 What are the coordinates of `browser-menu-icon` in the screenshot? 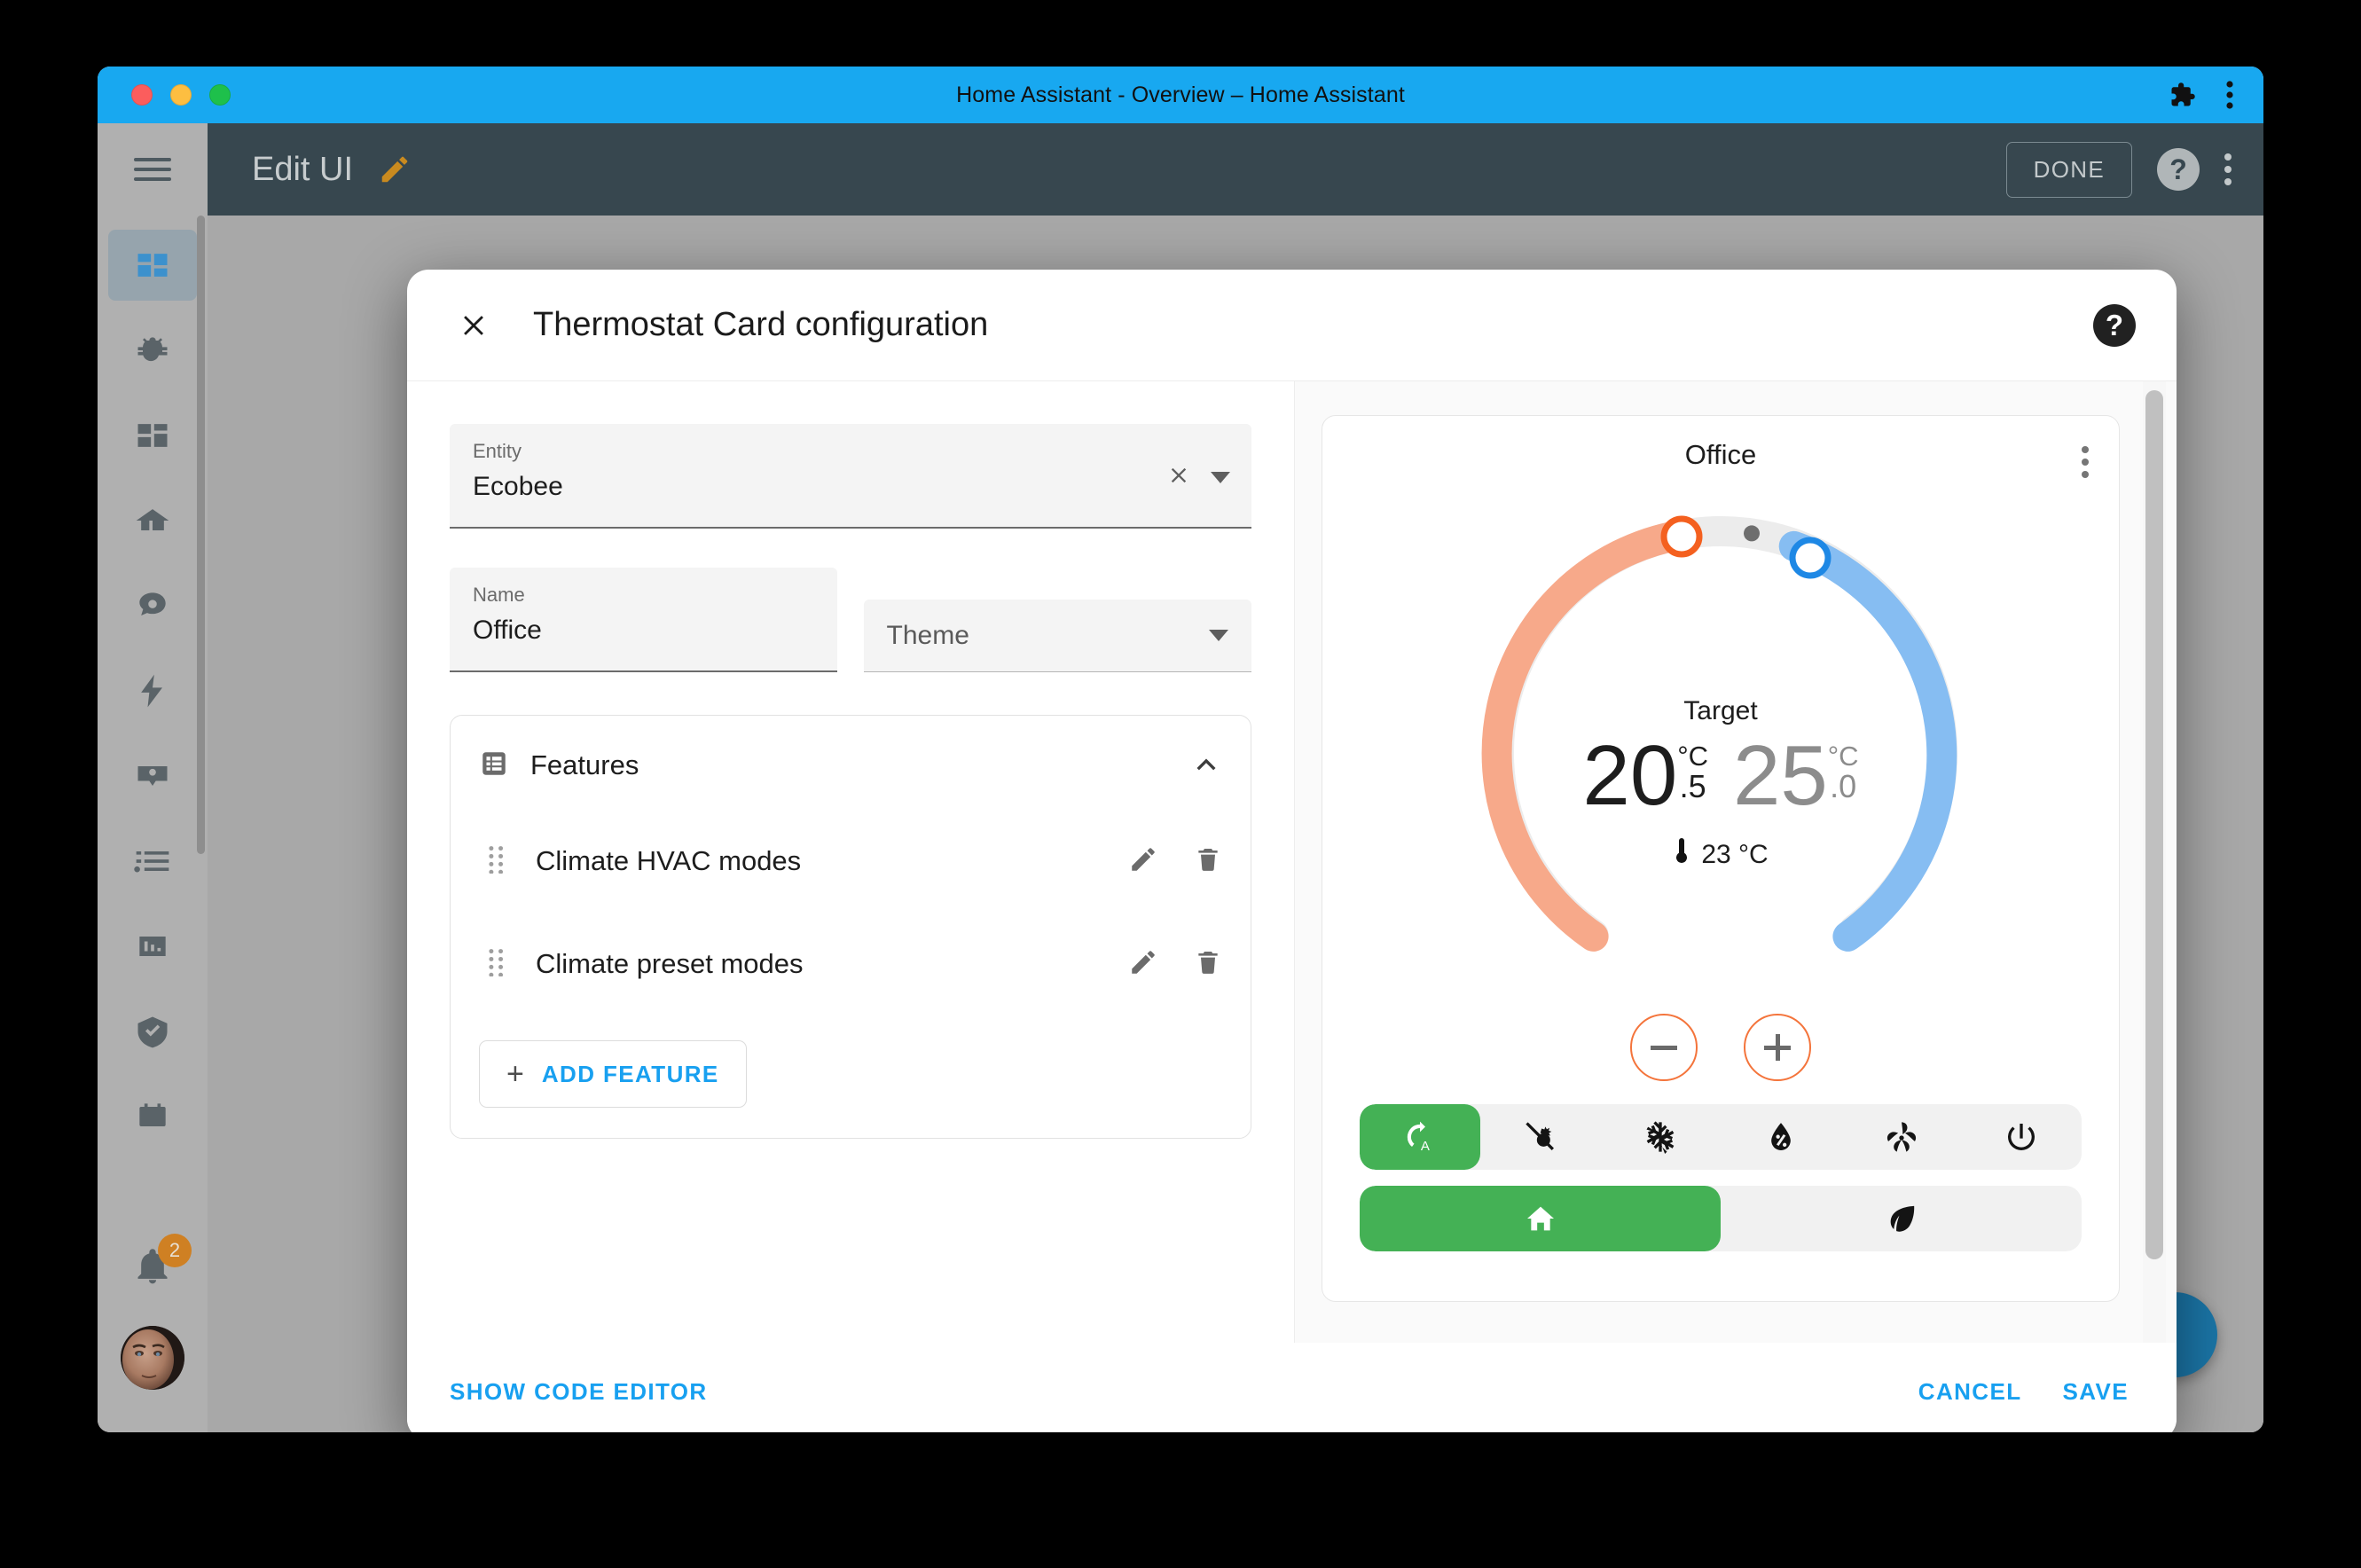 It's located at (2230, 95).